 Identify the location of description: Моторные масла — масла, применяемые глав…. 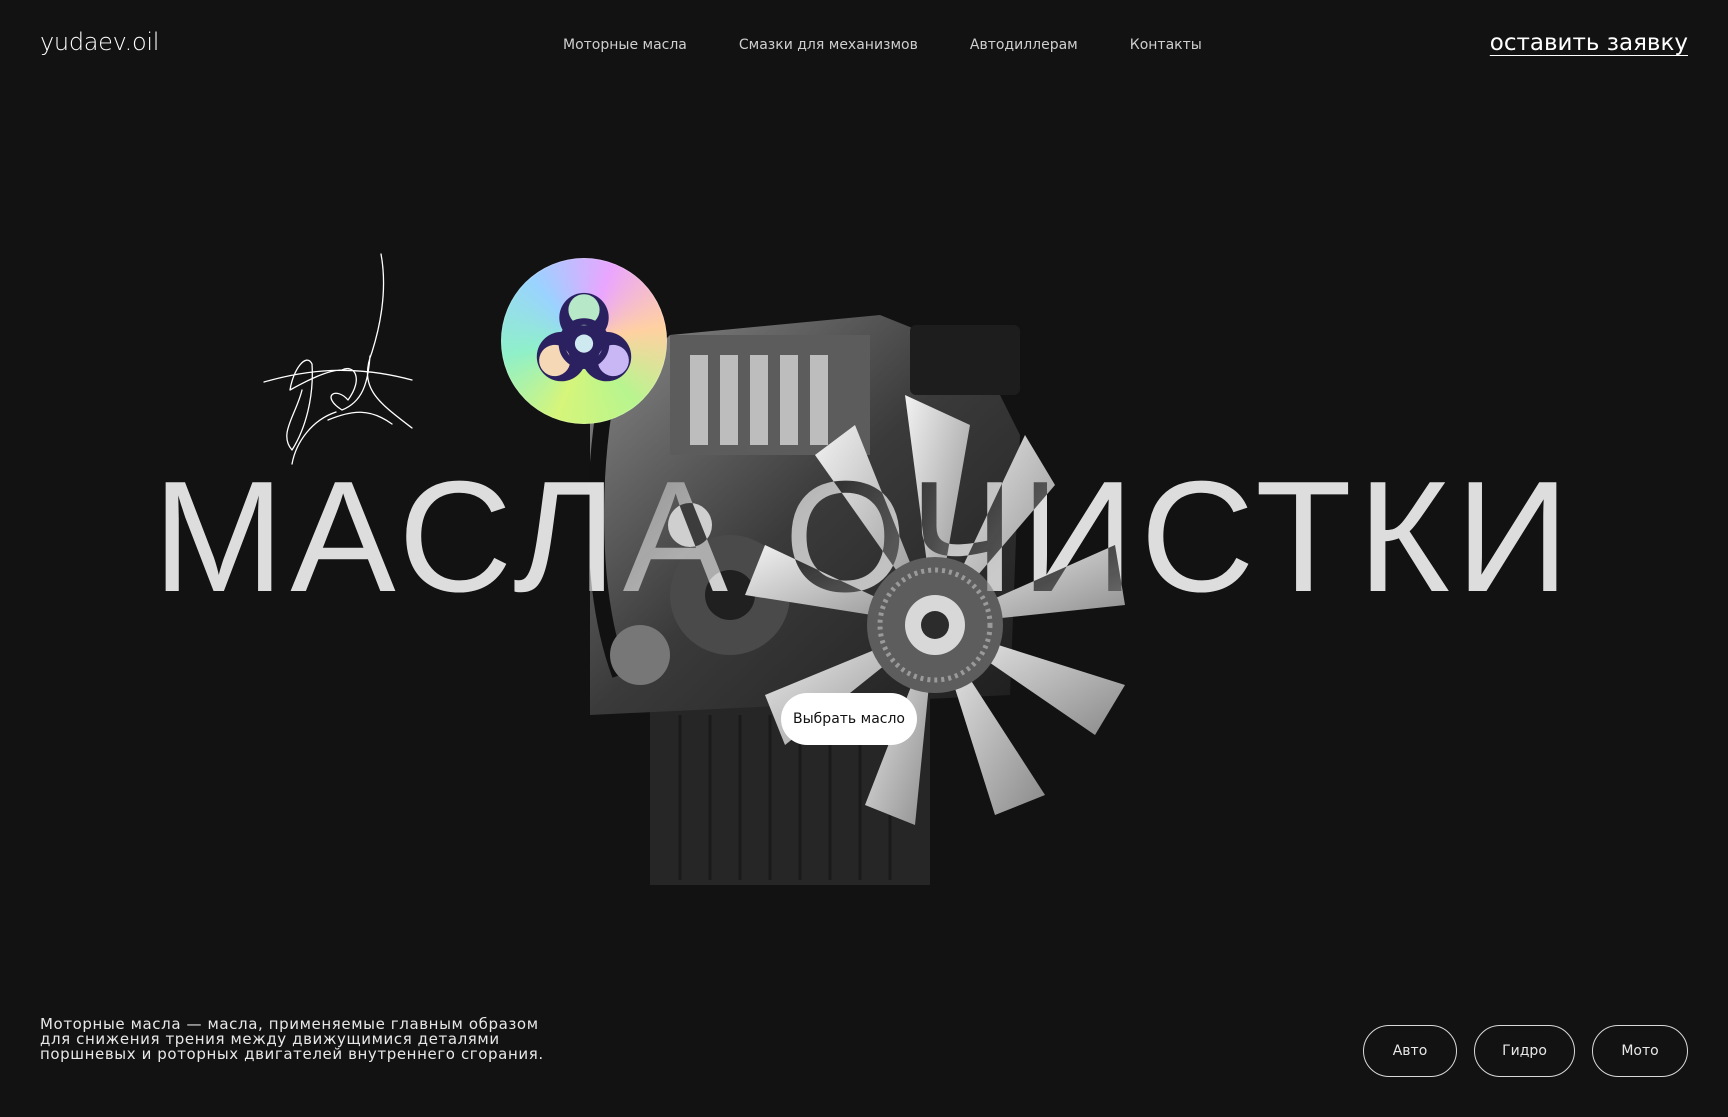
(320, 1039).